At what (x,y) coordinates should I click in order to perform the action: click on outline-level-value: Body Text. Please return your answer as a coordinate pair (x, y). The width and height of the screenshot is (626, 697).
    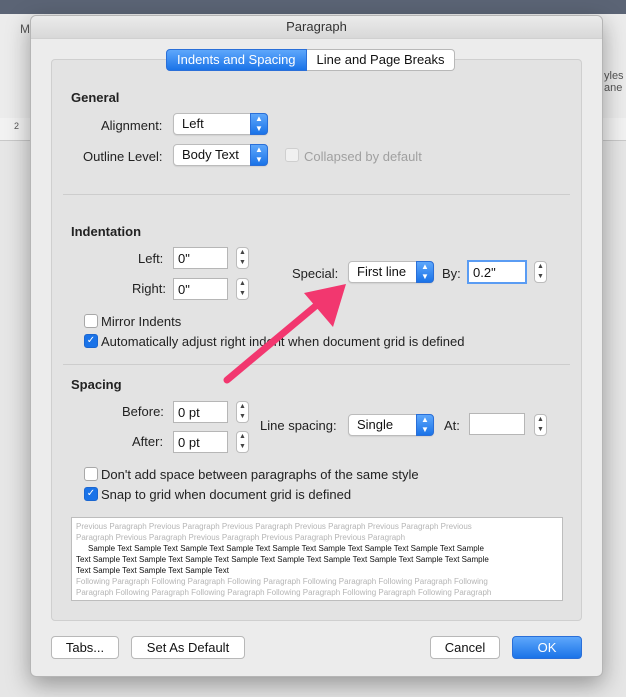
    Looking at the image, I should click on (210, 154).